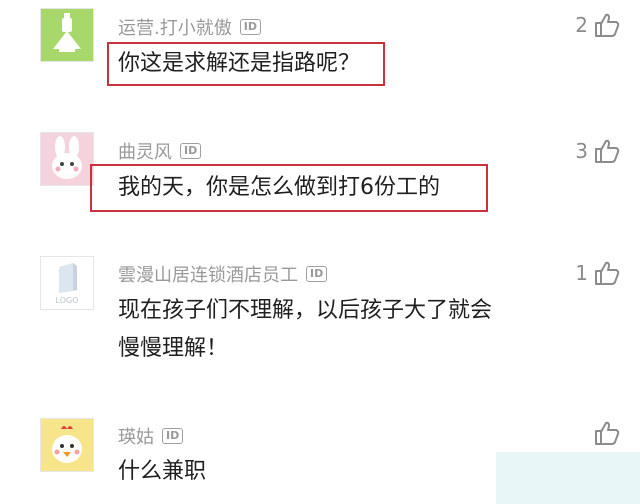 This screenshot has height=504, width=640. What do you see at coordinates (568, 478) in the screenshot?
I see `background-tint` at bounding box center [568, 478].